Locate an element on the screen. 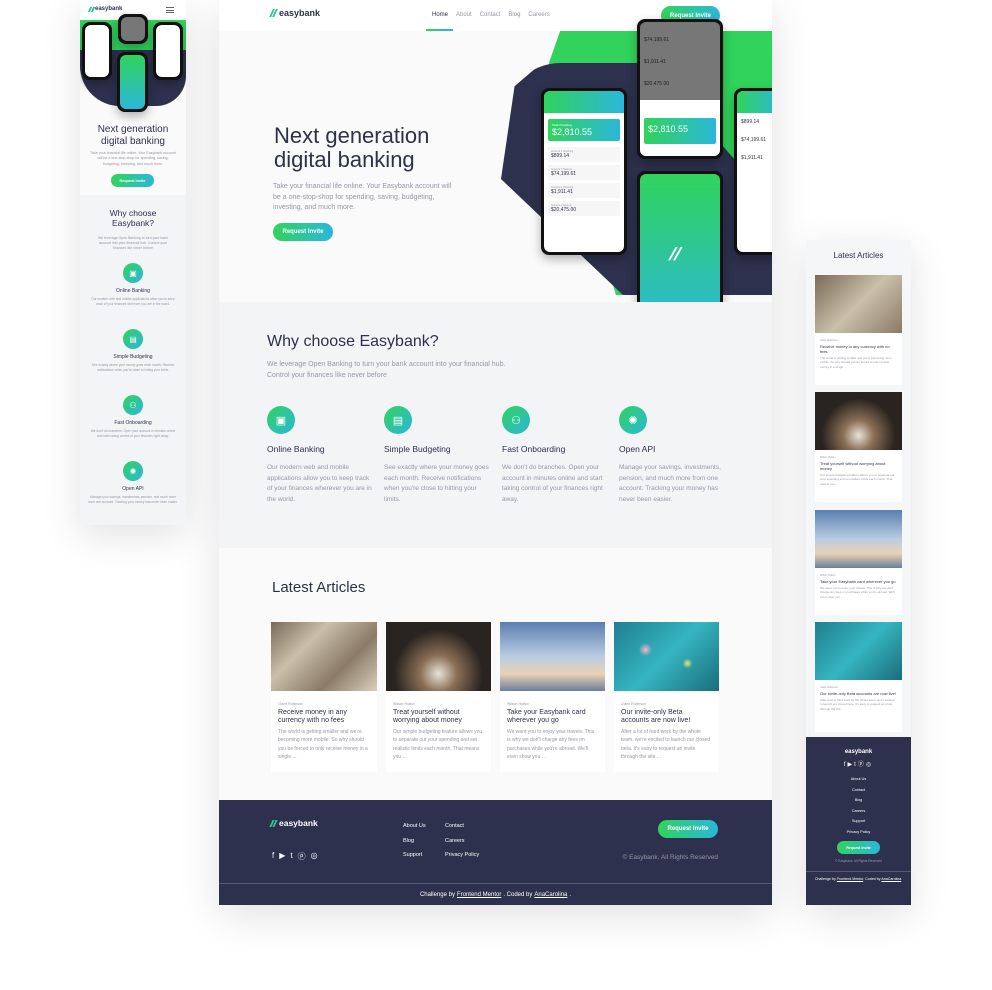 This screenshot has height=990, width=992. hero-request-invite-button: Request Invite is located at coordinates (303, 232).